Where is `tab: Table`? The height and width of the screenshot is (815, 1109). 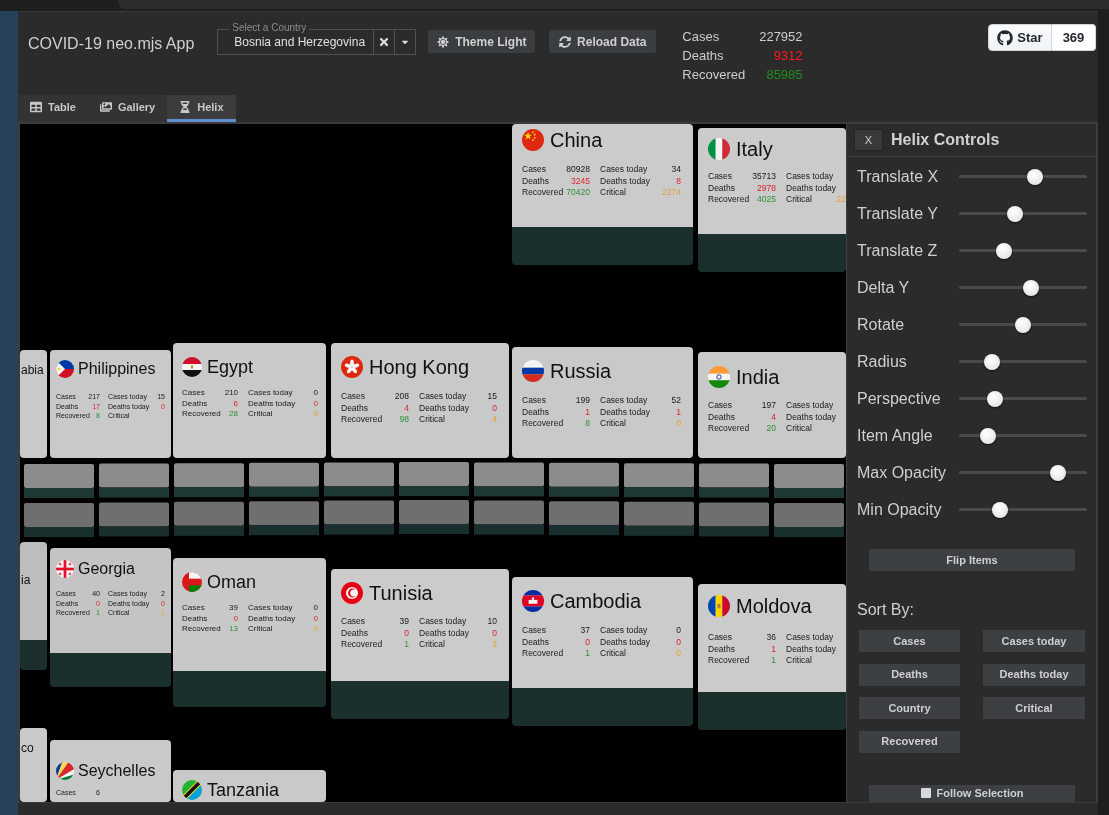 tab: Table is located at coordinates (53, 108).